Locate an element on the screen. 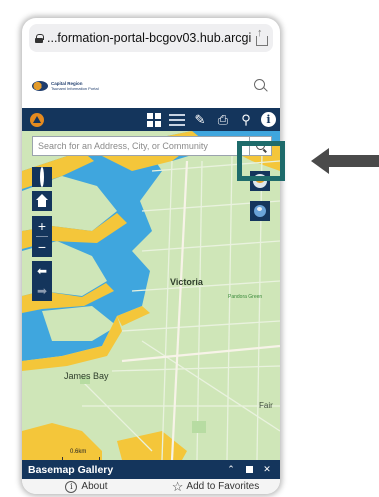  footer-bar: i About ☆ Add to Favorites is located at coordinates (151, 486).